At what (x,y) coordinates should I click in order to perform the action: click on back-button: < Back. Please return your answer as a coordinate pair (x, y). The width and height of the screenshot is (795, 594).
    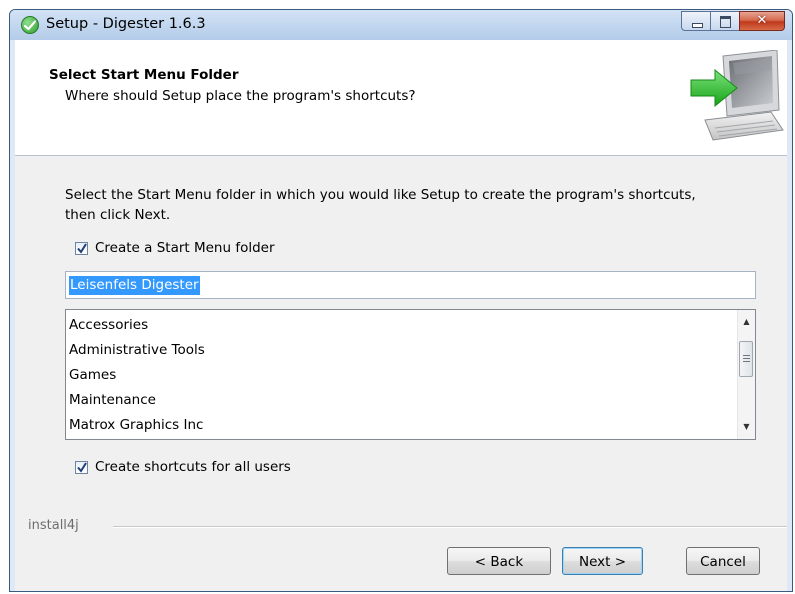
    Looking at the image, I should click on (499, 561).